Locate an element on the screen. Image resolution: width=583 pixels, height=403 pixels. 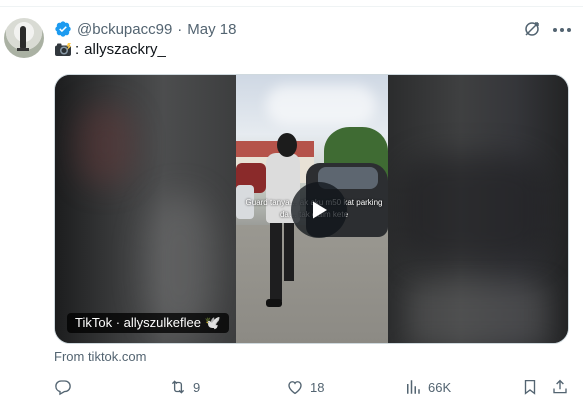
share-button is located at coordinates (560, 387).